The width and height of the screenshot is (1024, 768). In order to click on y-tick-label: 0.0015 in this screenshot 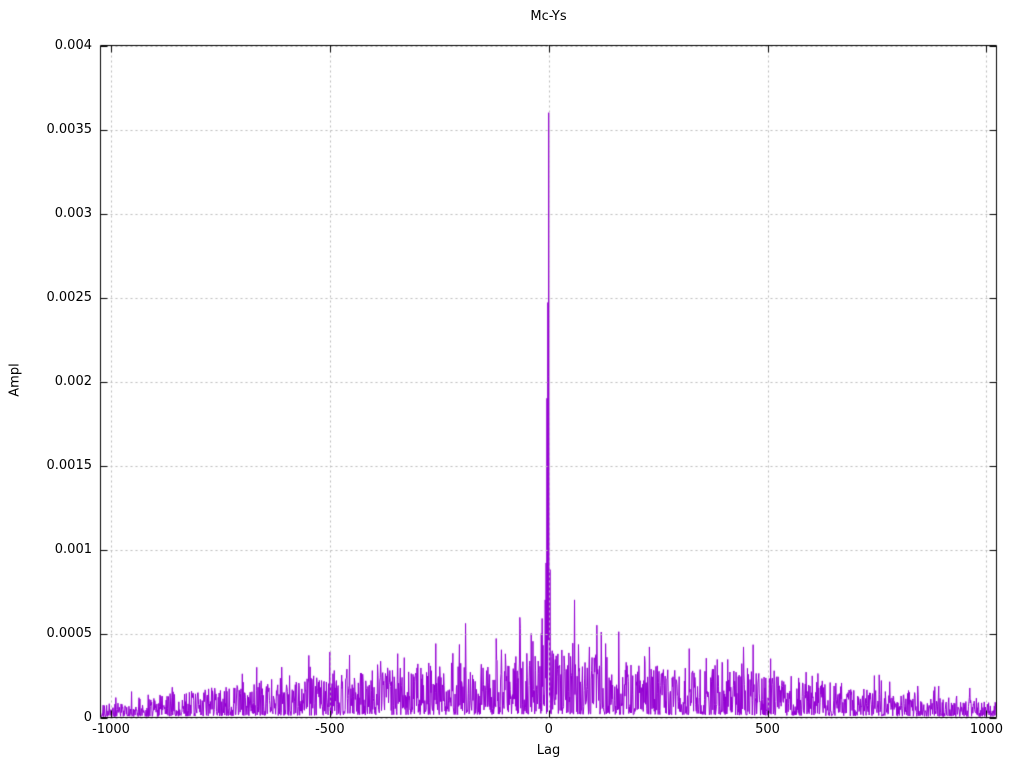, I will do `click(69, 465)`.